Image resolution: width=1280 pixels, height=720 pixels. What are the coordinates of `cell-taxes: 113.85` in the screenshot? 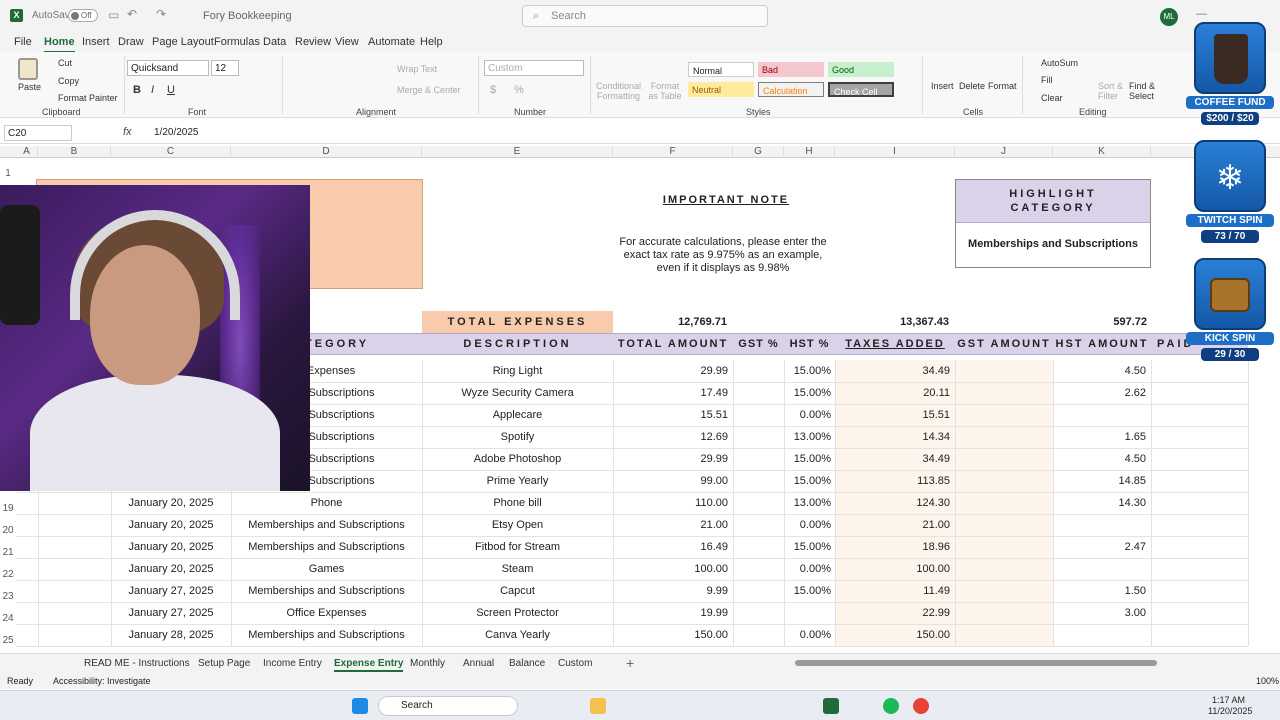 It's located at (892, 481).